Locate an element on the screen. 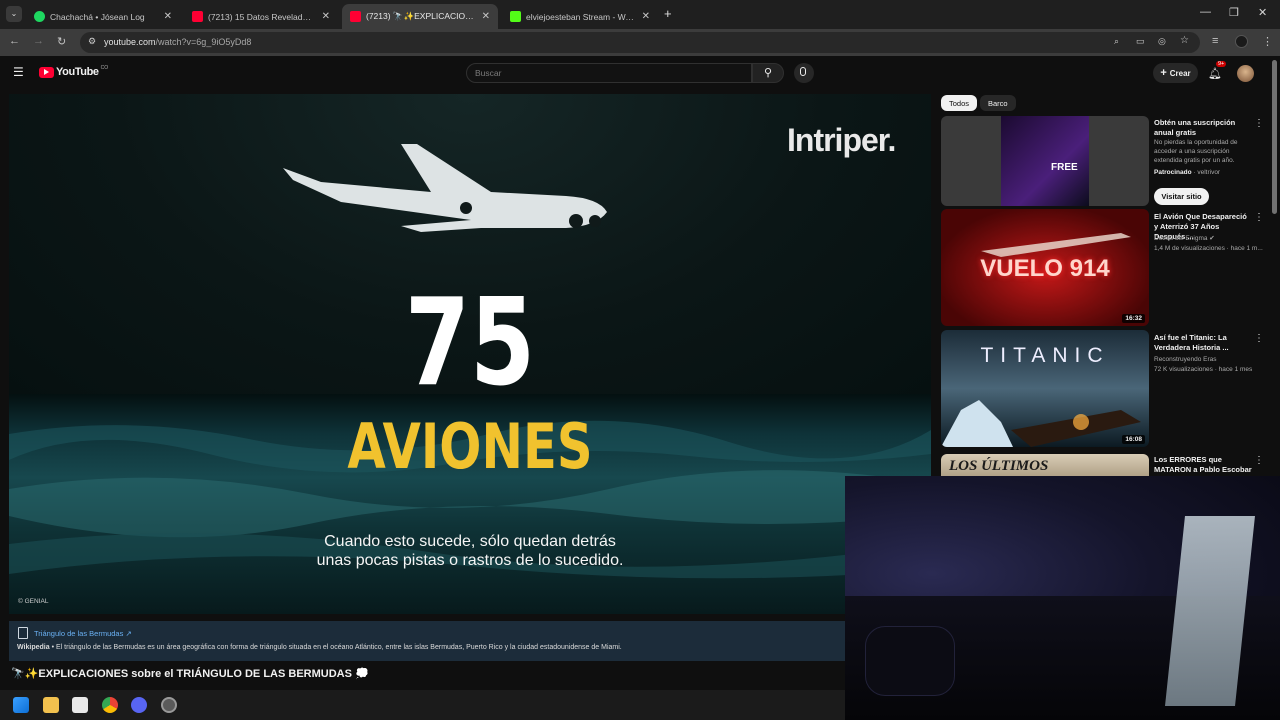 The width and height of the screenshot is (1280, 720). subtitle-line-1: Cuando esto sucede, sólo quedan detrás is located at coordinates (470, 541).